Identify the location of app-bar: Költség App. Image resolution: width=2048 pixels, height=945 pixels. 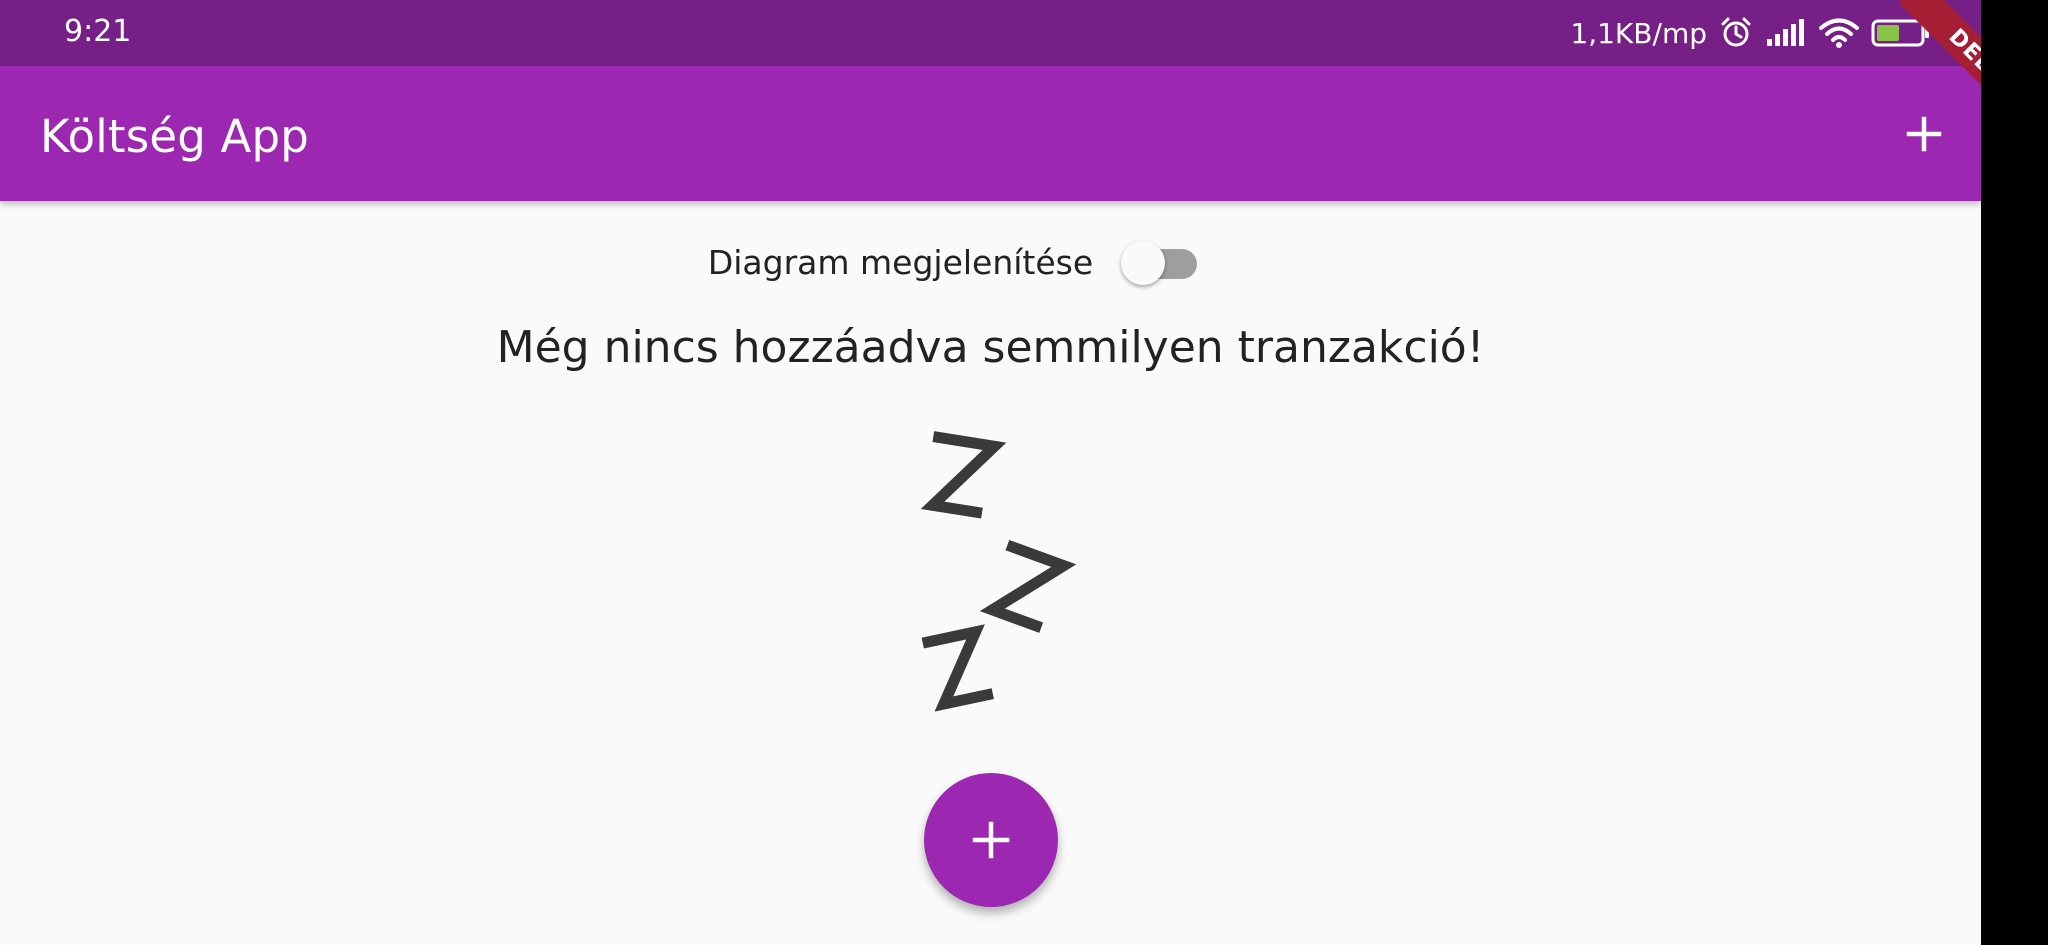
(990, 133).